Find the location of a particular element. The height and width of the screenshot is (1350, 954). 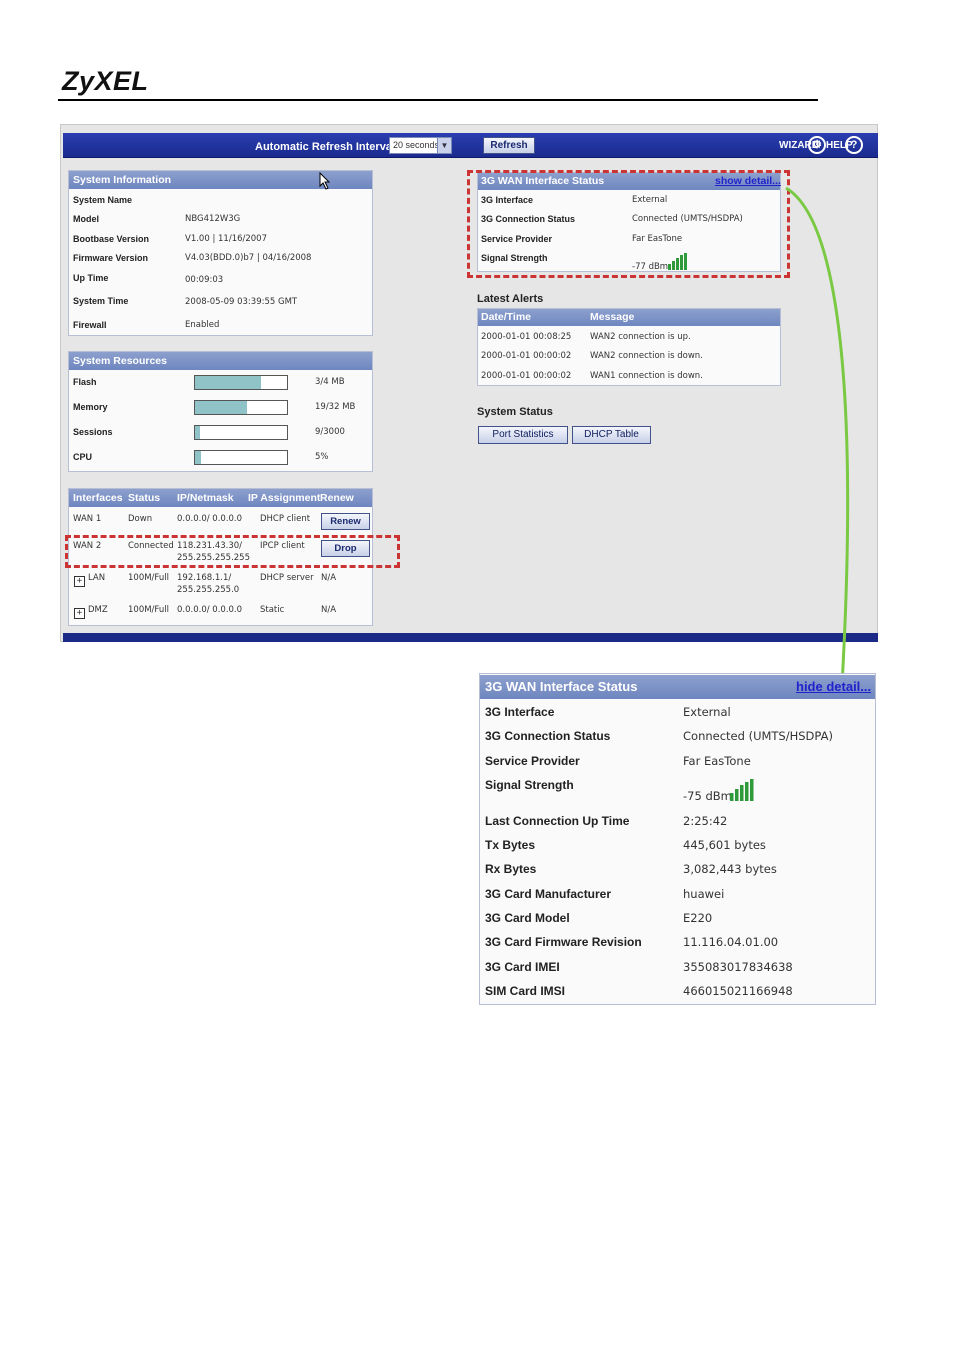

lan-ip: 192.168.1.1/ is located at coordinates (204, 578).